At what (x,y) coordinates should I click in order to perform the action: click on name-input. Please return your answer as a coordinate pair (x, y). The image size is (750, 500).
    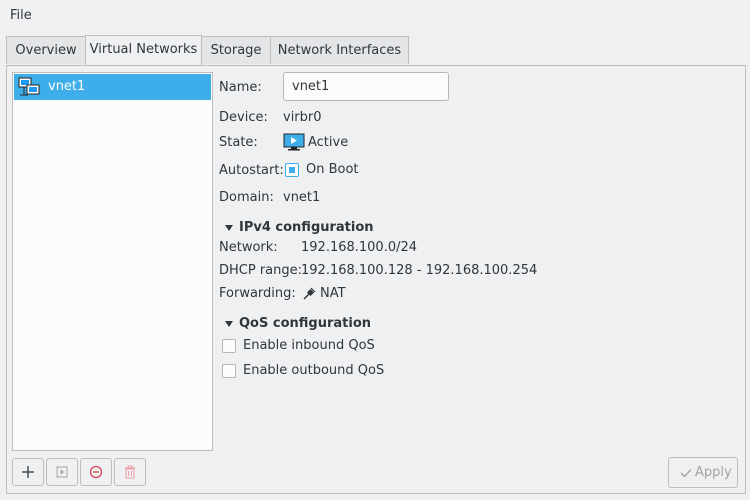
    Looking at the image, I should click on (367, 86).